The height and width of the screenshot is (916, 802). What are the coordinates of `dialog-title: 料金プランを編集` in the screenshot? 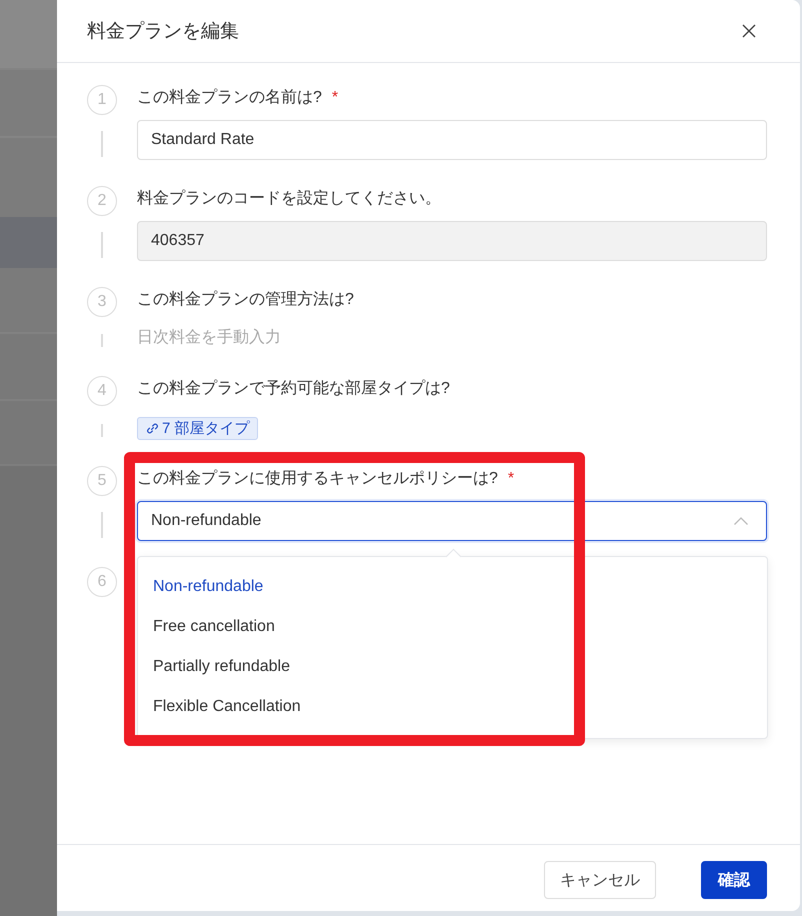 It's located at (163, 32).